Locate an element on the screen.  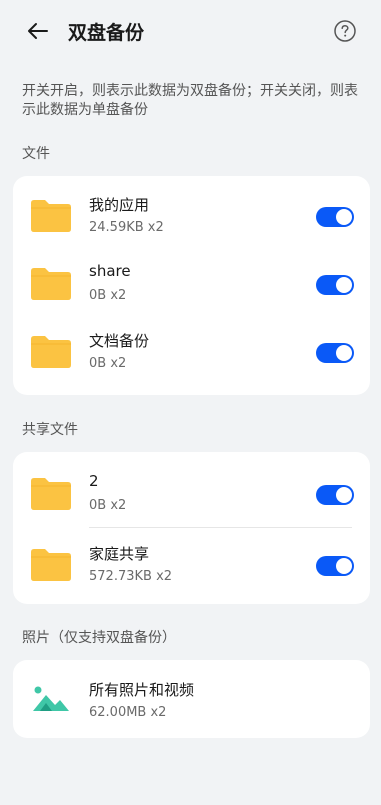
item-size: 572.73KB x2 is located at coordinates (131, 576).